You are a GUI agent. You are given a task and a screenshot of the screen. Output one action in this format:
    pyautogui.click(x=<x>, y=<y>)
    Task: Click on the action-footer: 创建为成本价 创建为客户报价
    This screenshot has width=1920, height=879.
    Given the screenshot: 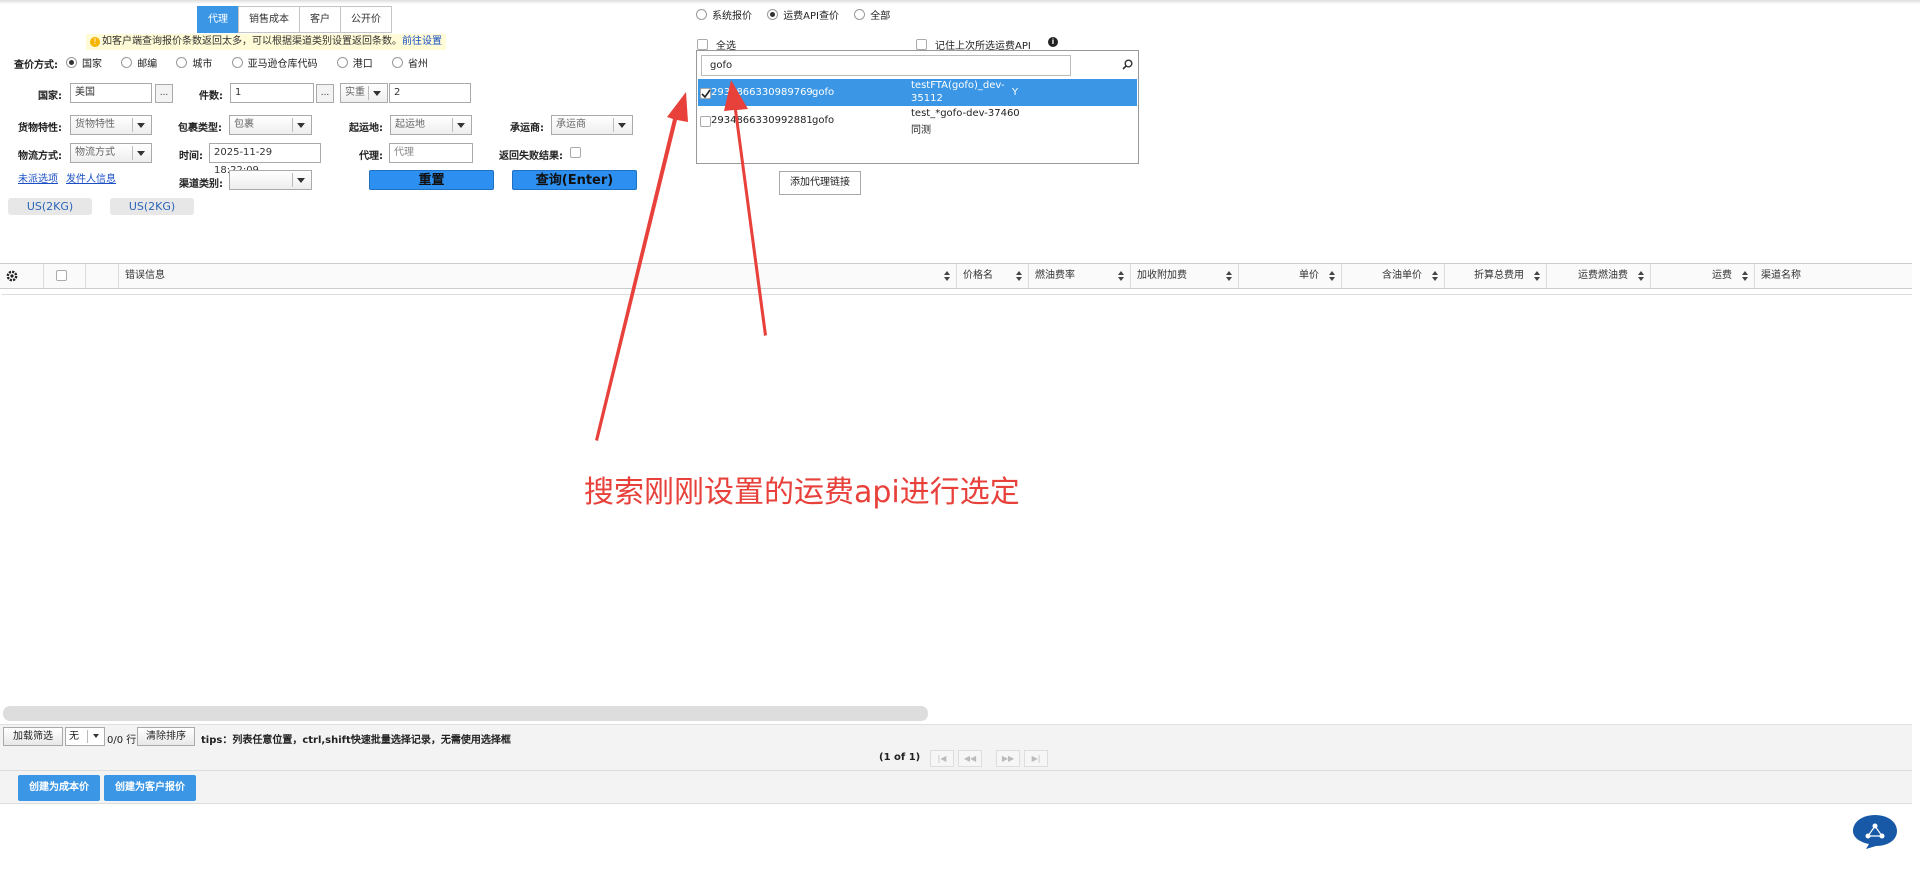 What is the action you would take?
    pyautogui.click(x=956, y=787)
    